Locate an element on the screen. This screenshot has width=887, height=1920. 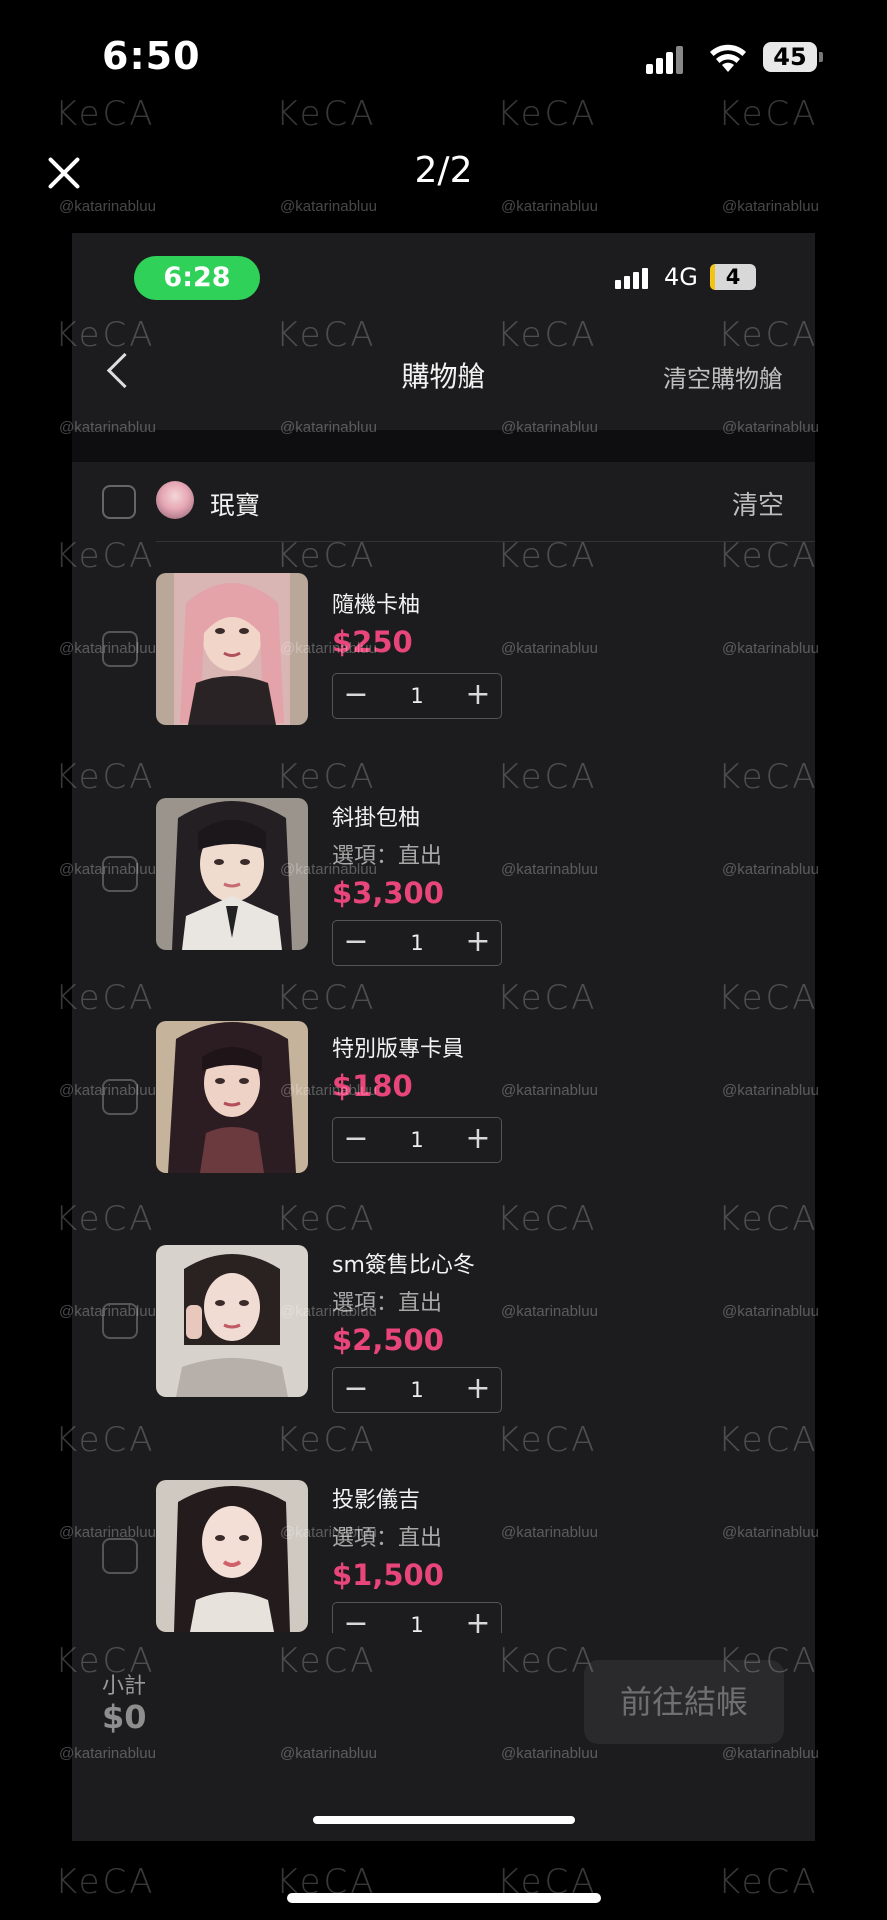
item-name: 斜掛包柚 is located at coordinates (376, 818).